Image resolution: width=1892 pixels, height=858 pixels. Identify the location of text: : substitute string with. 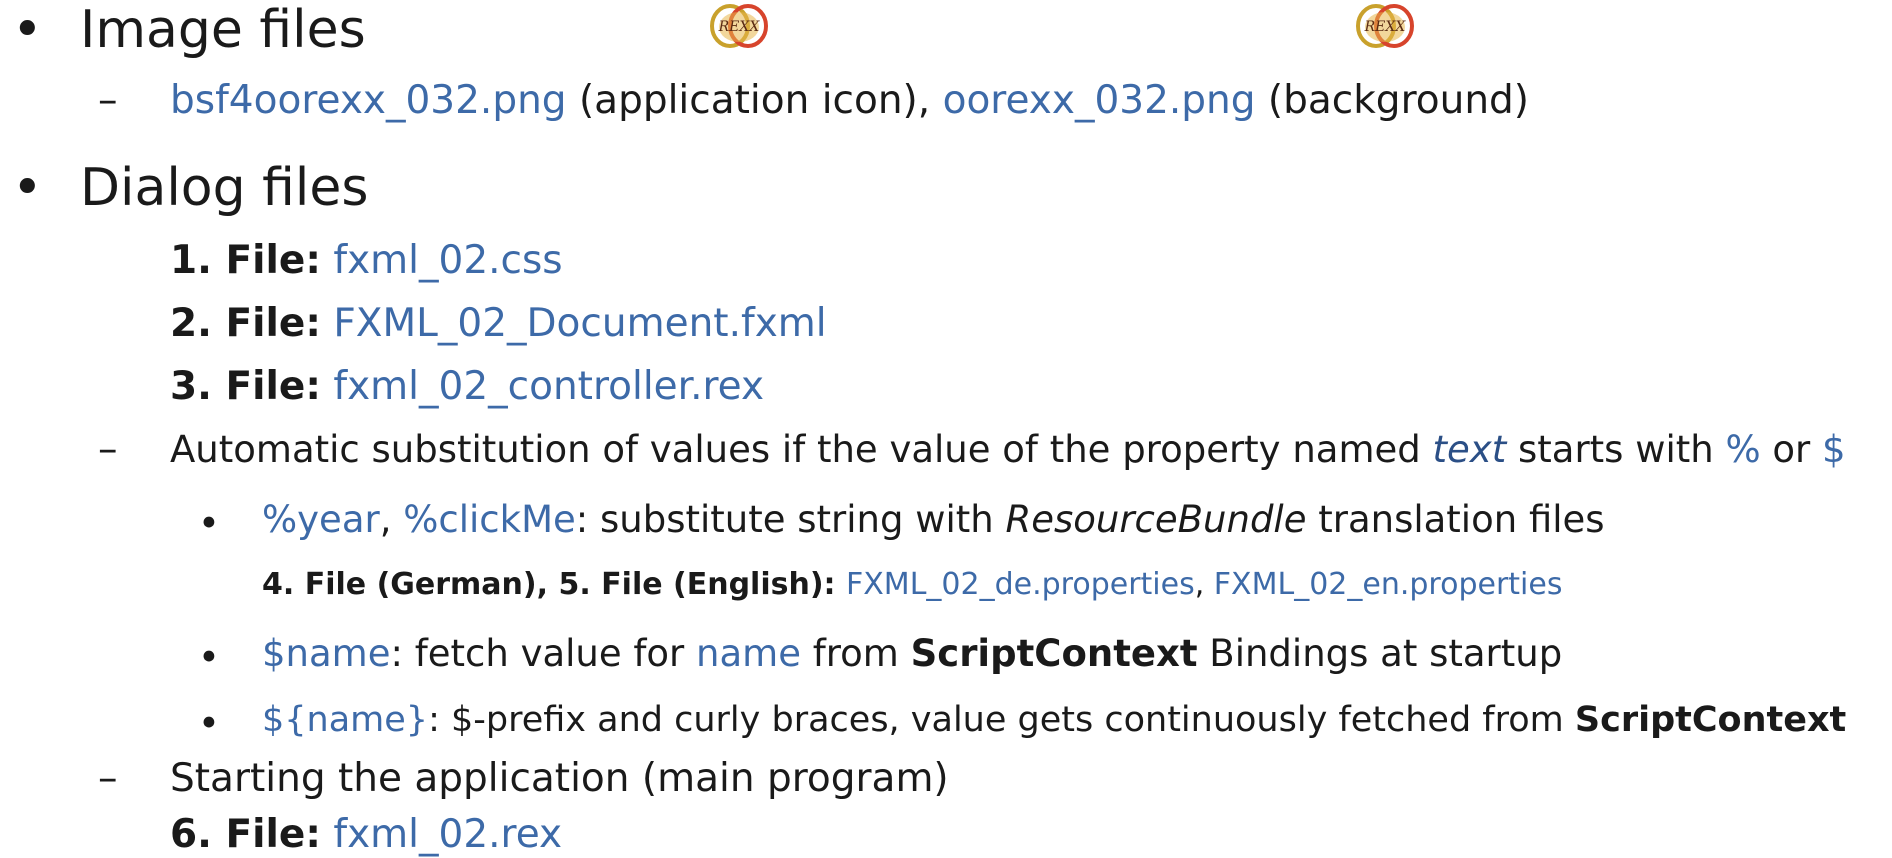
(790, 519).